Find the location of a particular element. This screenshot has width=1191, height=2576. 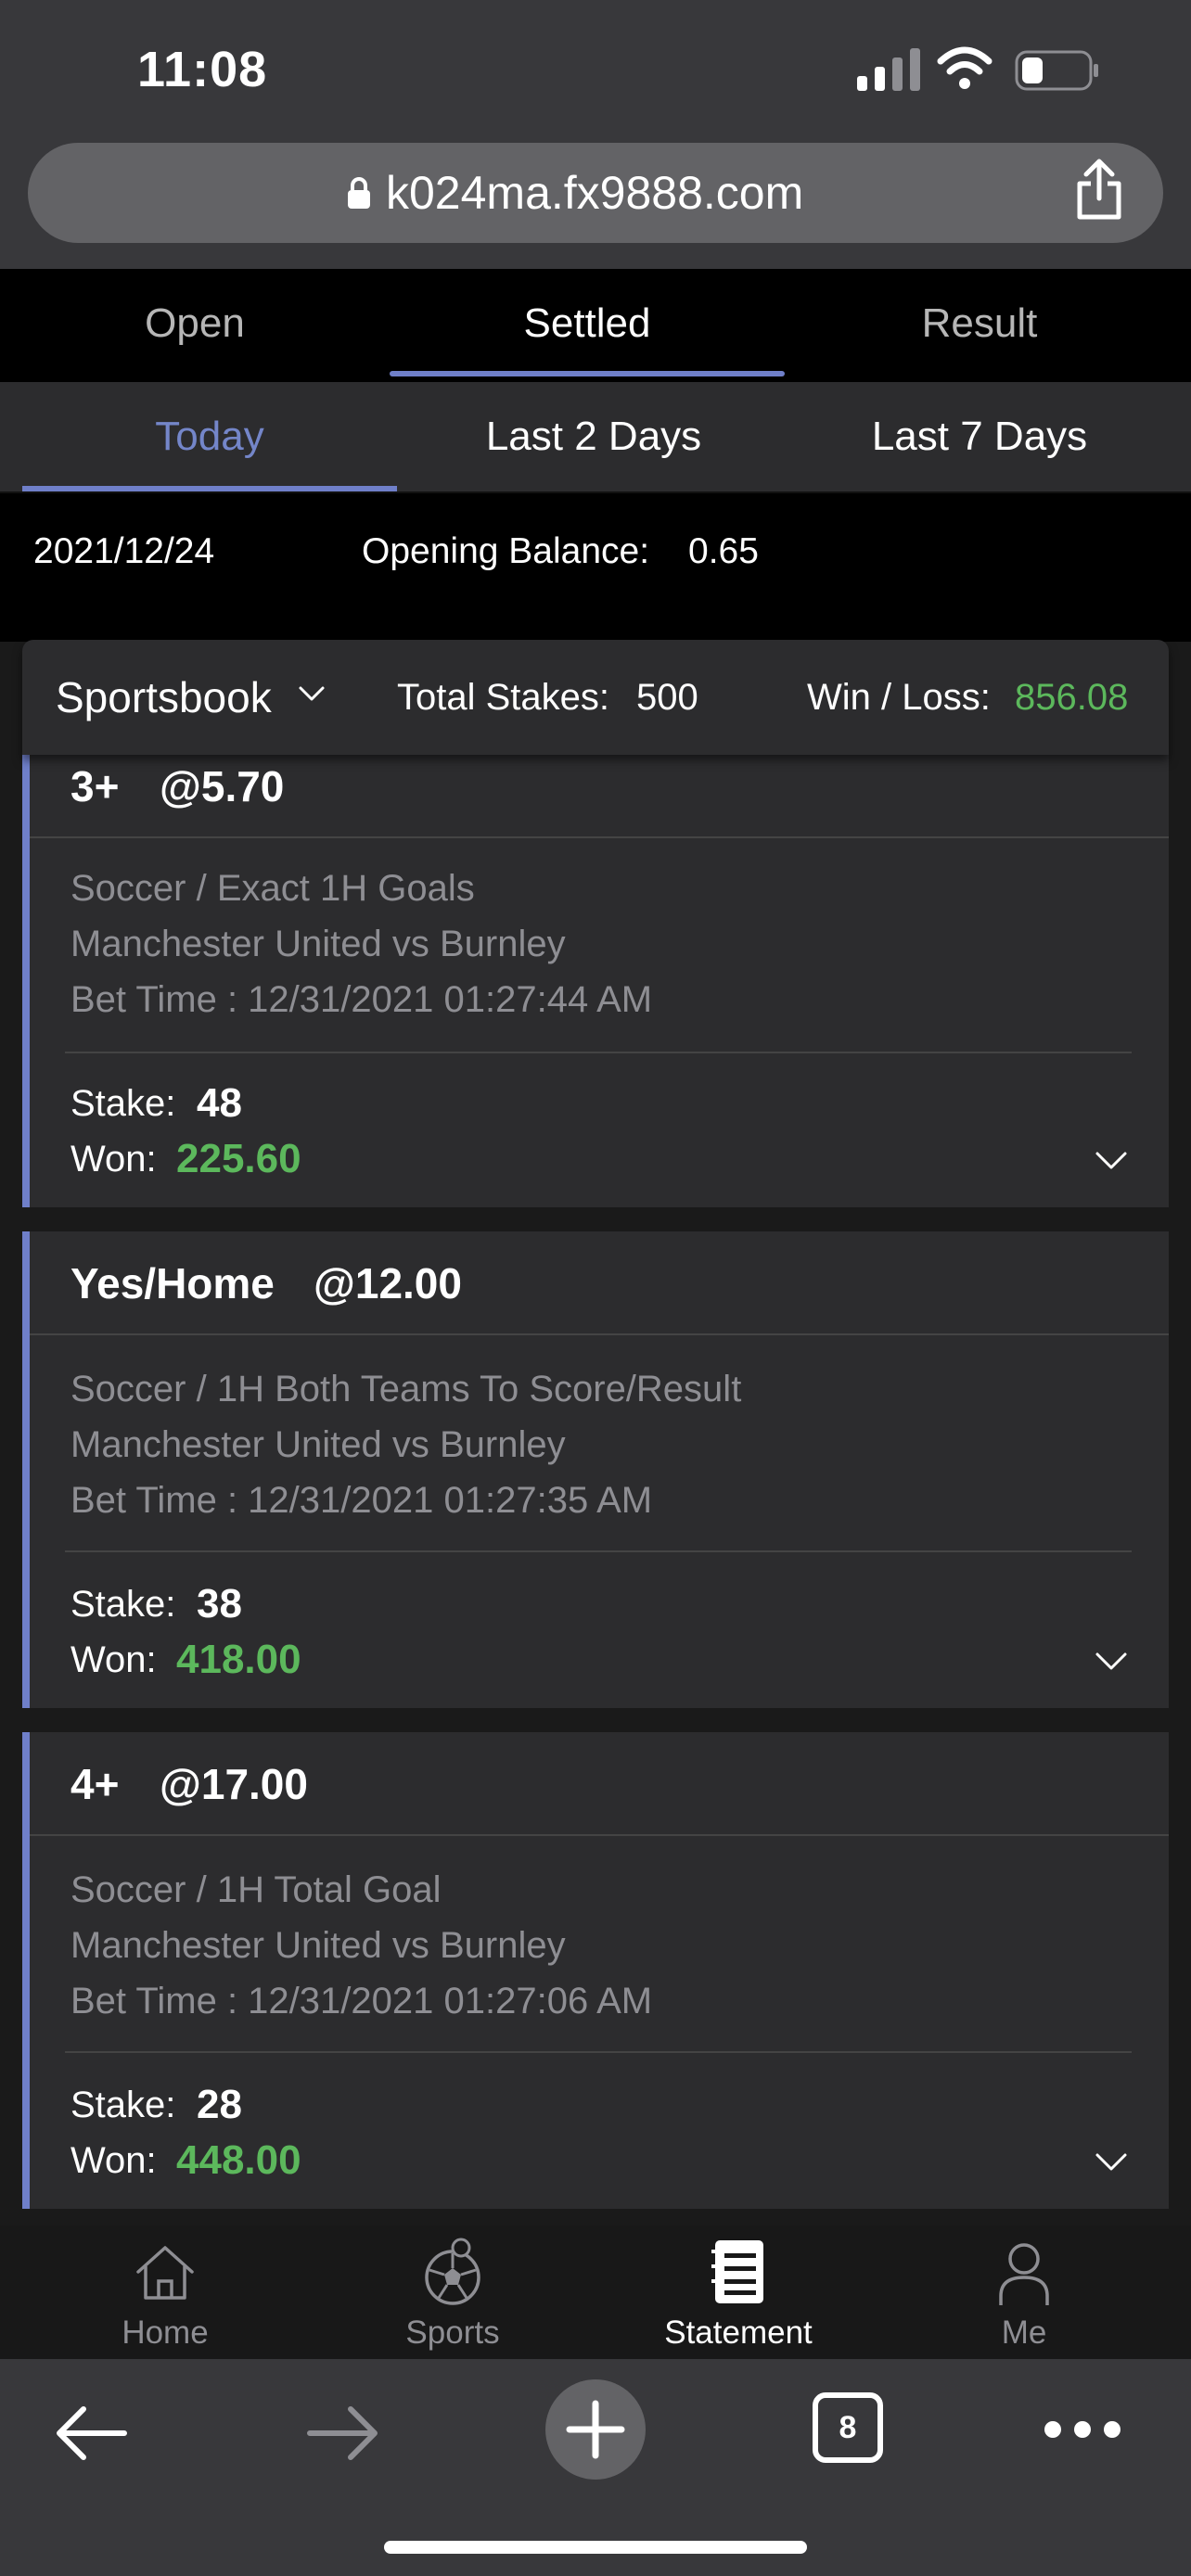

tab-settled: Settled is located at coordinates (587, 326).